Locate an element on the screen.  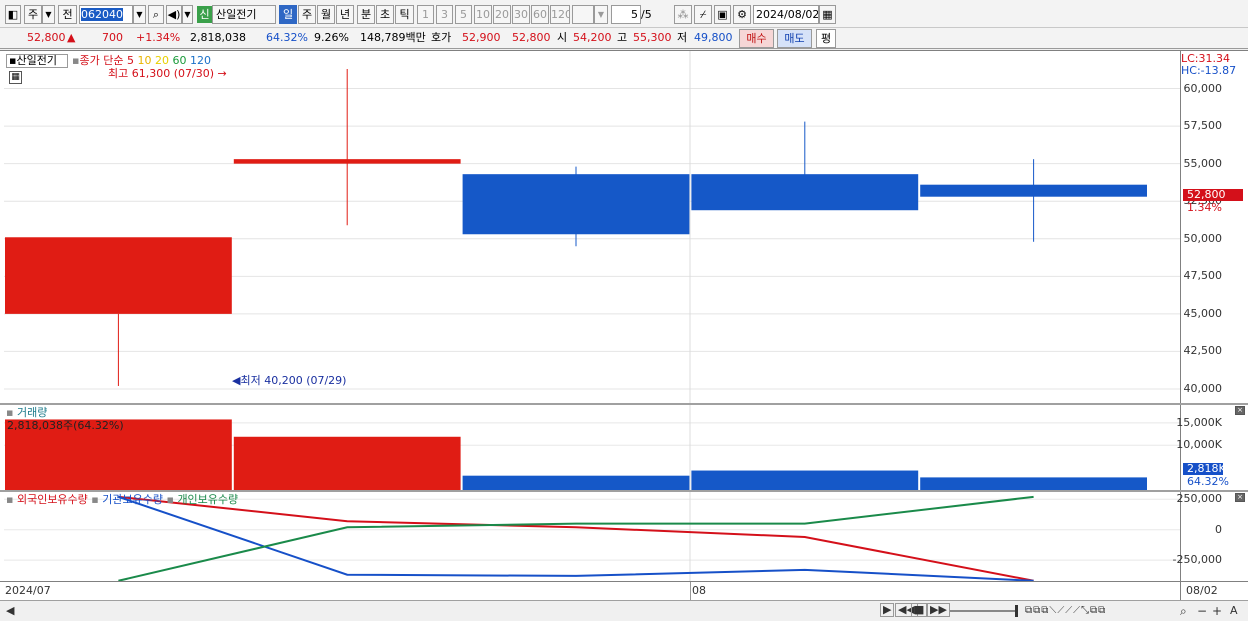
market-dropdown-icon: ▼ is located at coordinates (48, 14).